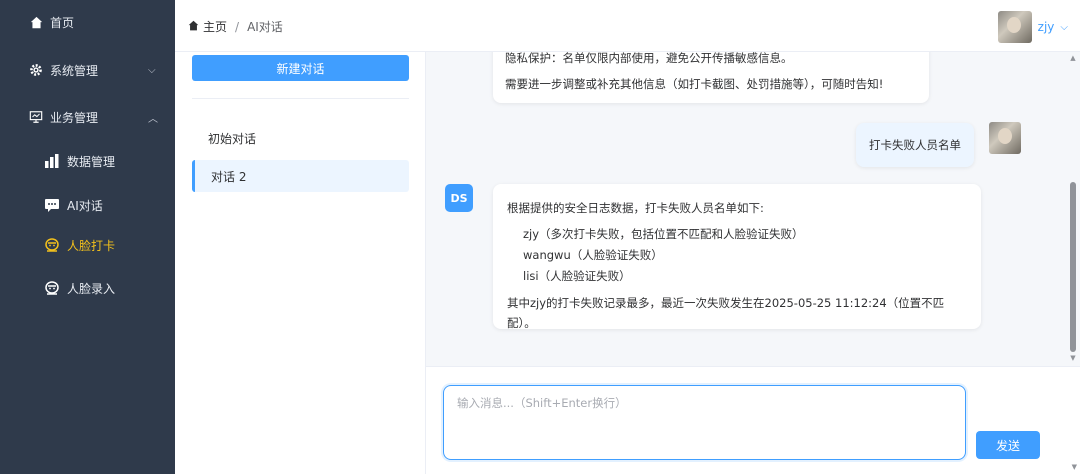  I want to click on sidebar-item-face-enroll: 人脸录入, so click(87, 288).